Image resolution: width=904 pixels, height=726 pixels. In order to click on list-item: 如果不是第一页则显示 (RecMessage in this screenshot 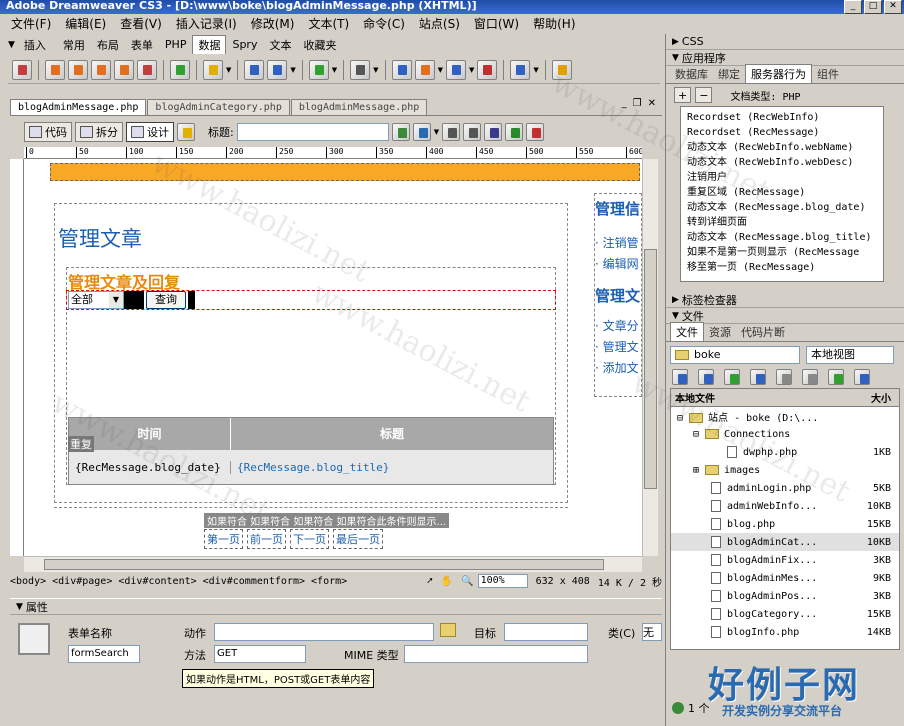, I will do `click(782, 252)`.